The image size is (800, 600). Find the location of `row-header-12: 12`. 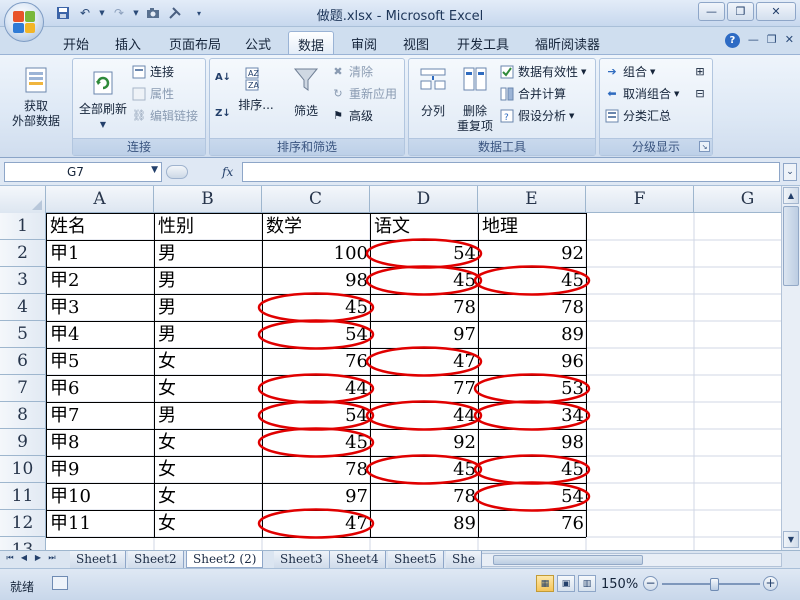

row-header-12: 12 is located at coordinates (23, 523).